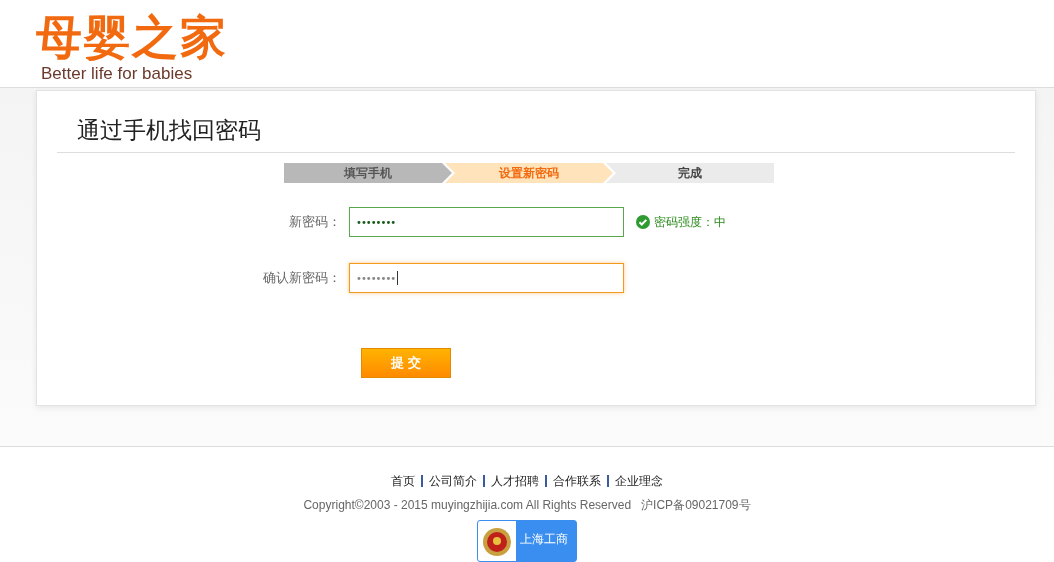  Describe the element at coordinates (315, 222) in the screenshot. I see `field-label: 新密码：` at that location.